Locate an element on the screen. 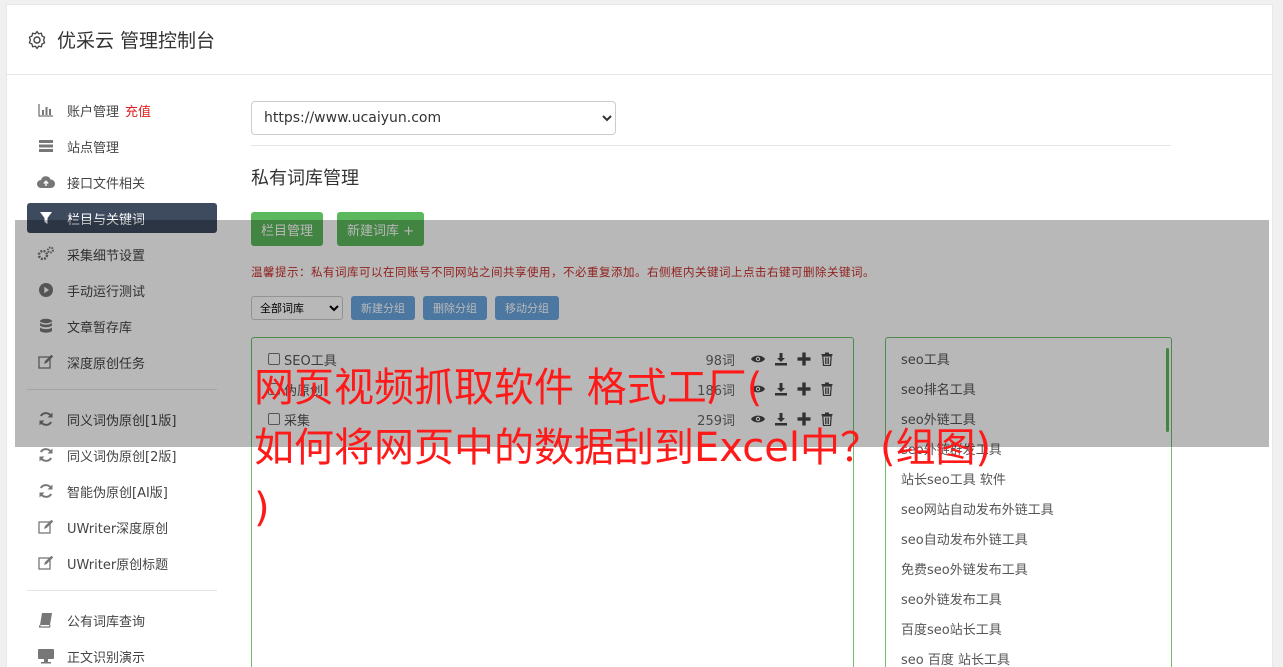 This screenshot has height=667, width=1283. keyword-item: 百度seo站长工具 is located at coordinates (1028, 631).